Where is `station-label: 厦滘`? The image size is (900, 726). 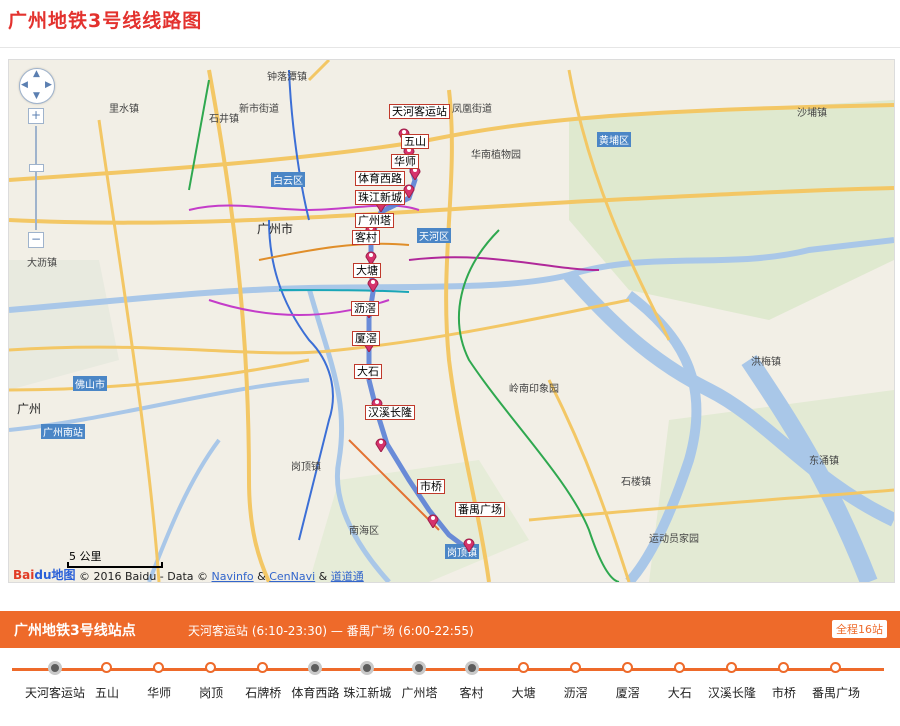
station-label: 厦滘 is located at coordinates (366, 338).